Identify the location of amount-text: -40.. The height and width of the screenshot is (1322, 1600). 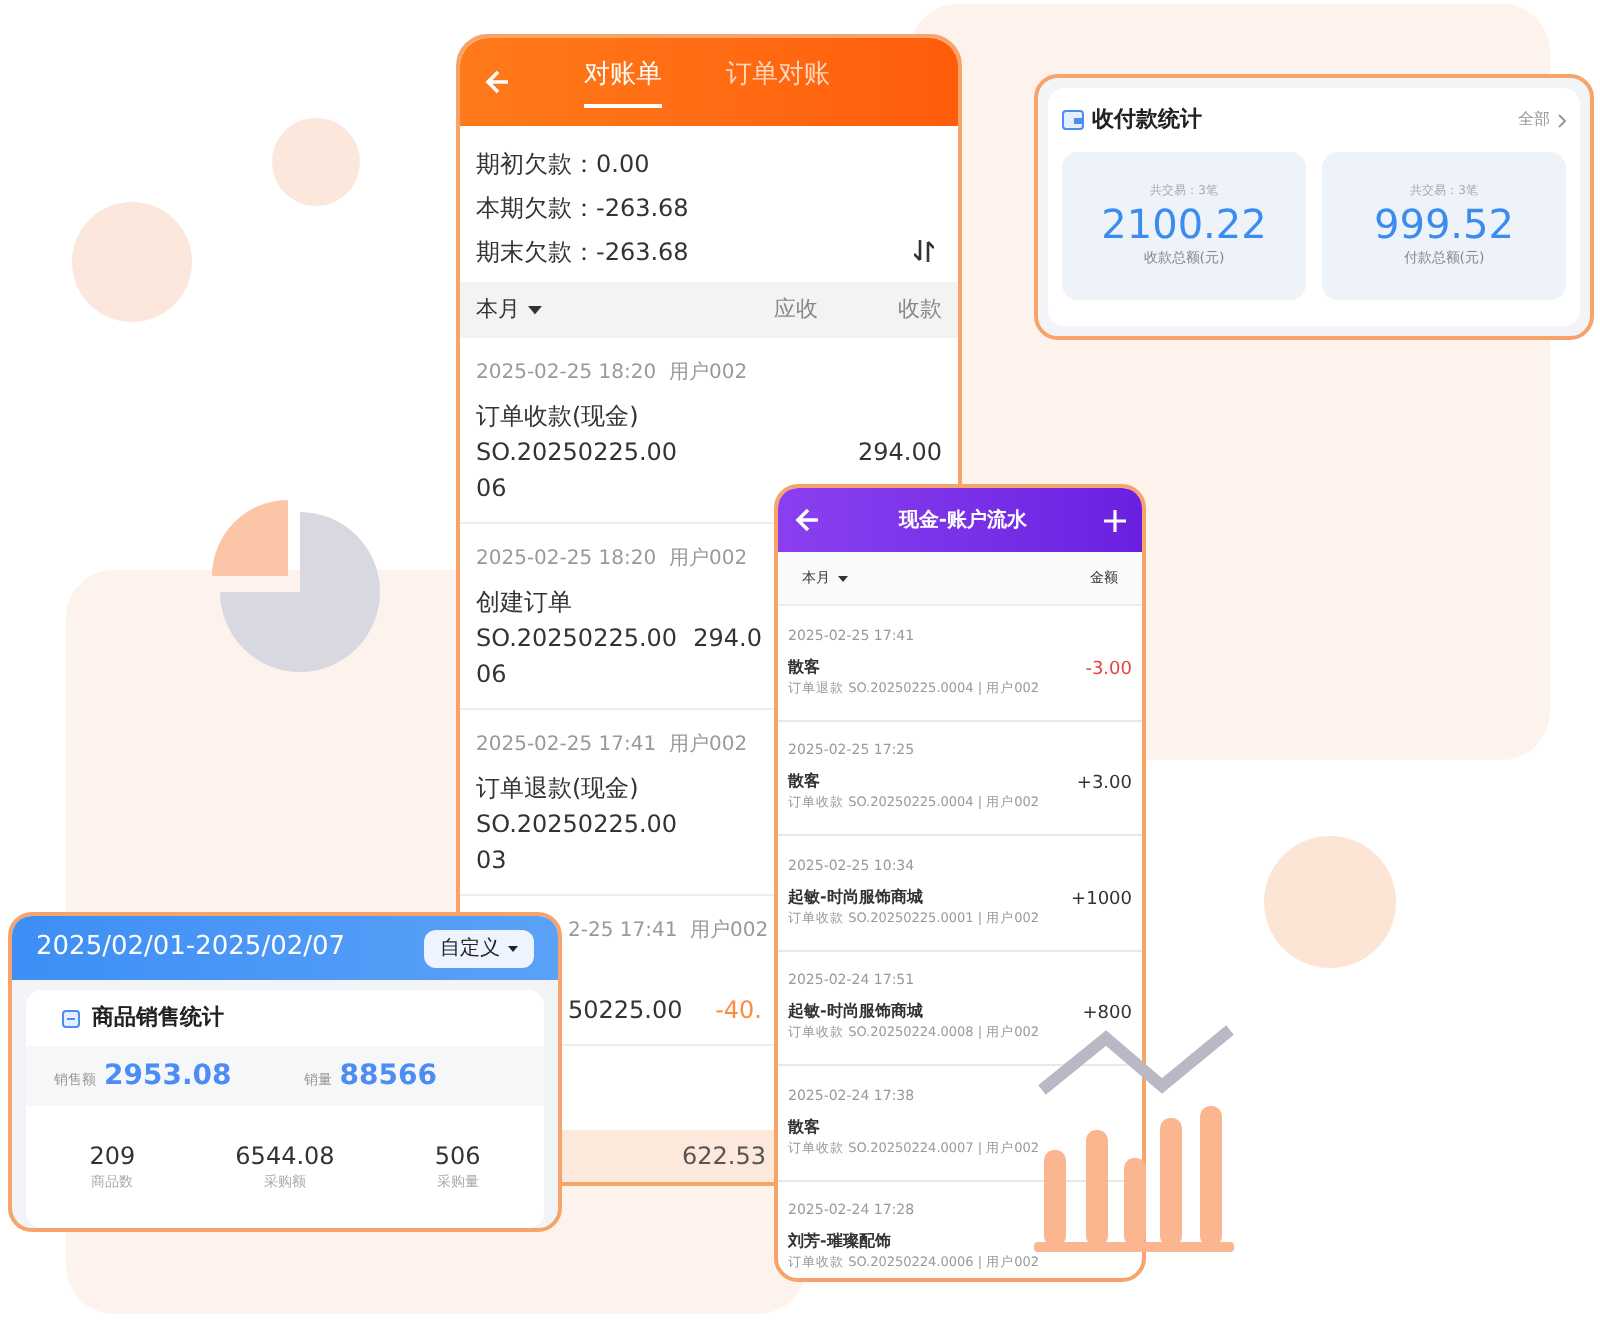
(738, 1011).